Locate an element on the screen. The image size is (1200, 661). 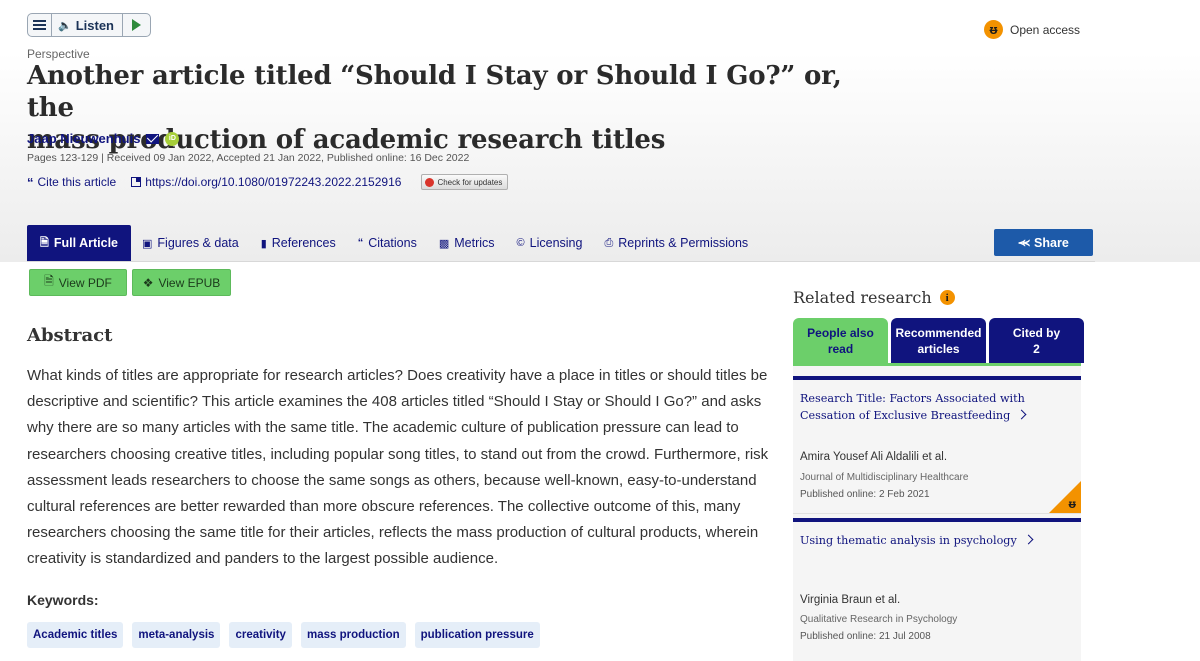
open-access-corner-triangle is located at coordinates (1065, 497).